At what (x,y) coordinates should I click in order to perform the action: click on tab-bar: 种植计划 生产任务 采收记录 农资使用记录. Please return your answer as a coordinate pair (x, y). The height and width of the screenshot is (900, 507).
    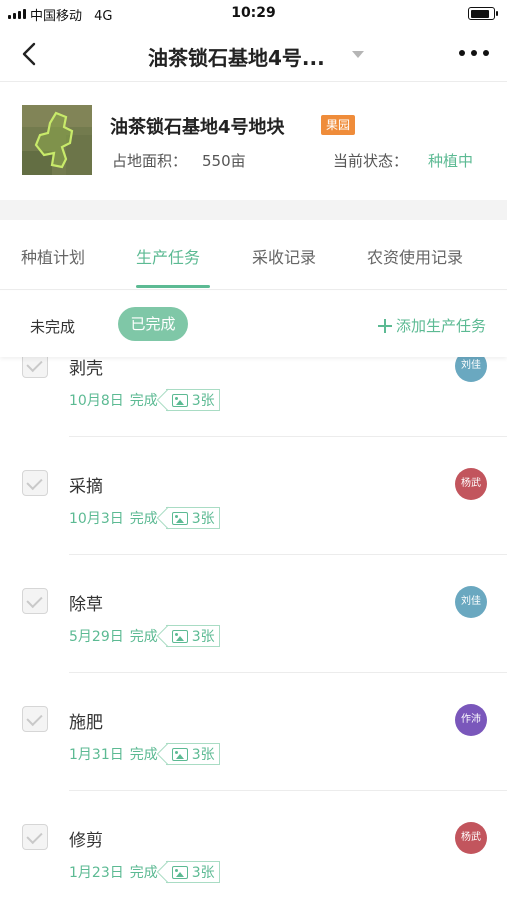
    Looking at the image, I should click on (253, 255).